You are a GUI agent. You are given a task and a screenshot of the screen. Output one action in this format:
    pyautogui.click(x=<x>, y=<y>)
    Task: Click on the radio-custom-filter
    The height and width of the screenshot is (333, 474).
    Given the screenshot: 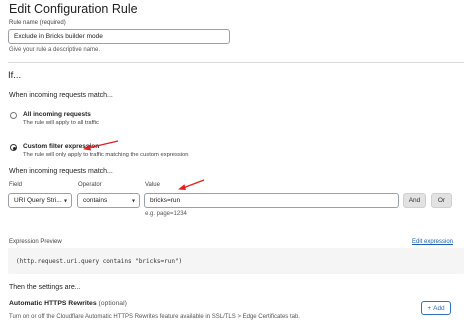 What is the action you would take?
    pyautogui.click(x=13, y=147)
    